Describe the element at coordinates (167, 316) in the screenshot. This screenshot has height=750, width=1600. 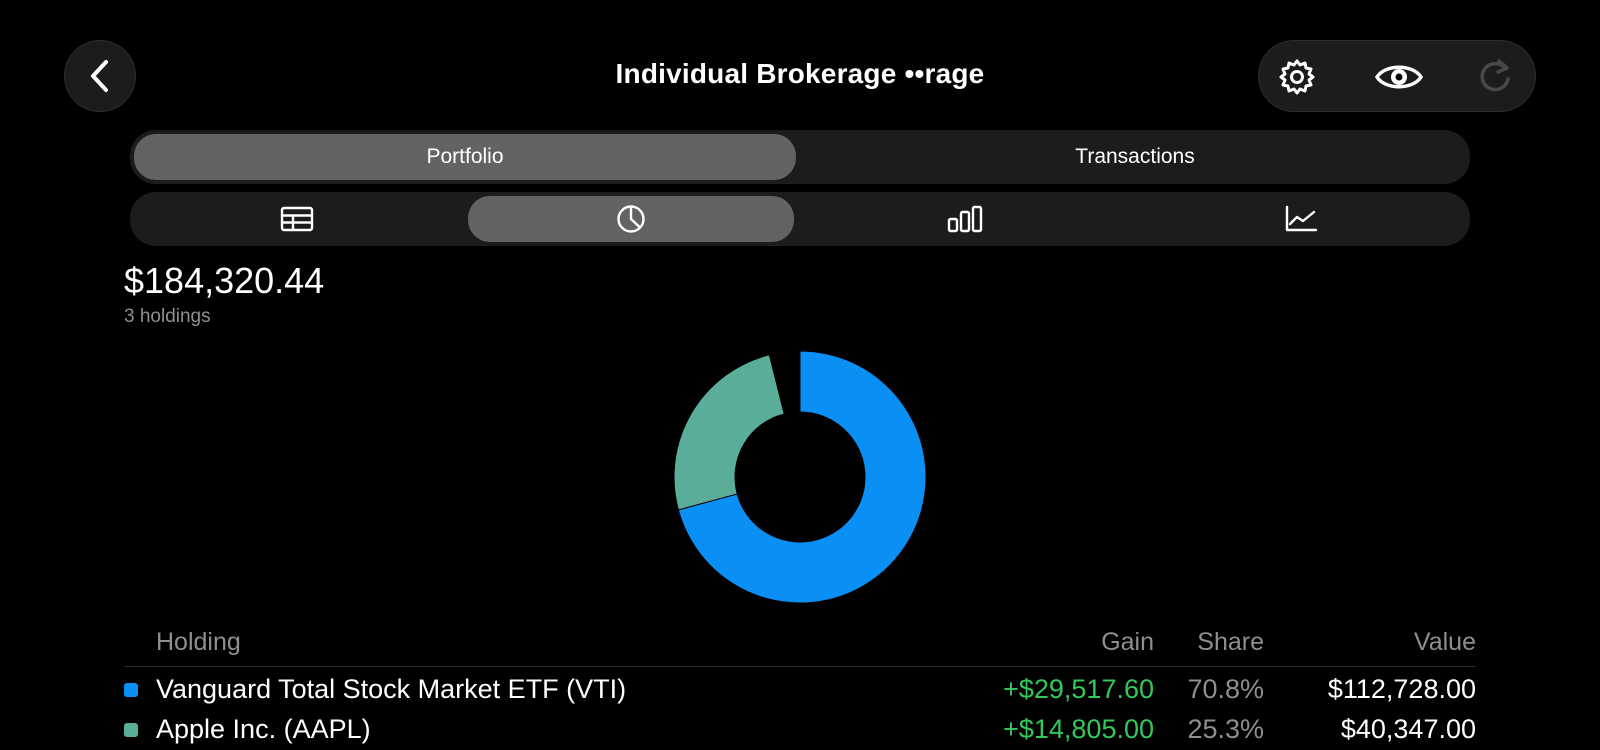
I see `holdings-count: 3 holdings` at that location.